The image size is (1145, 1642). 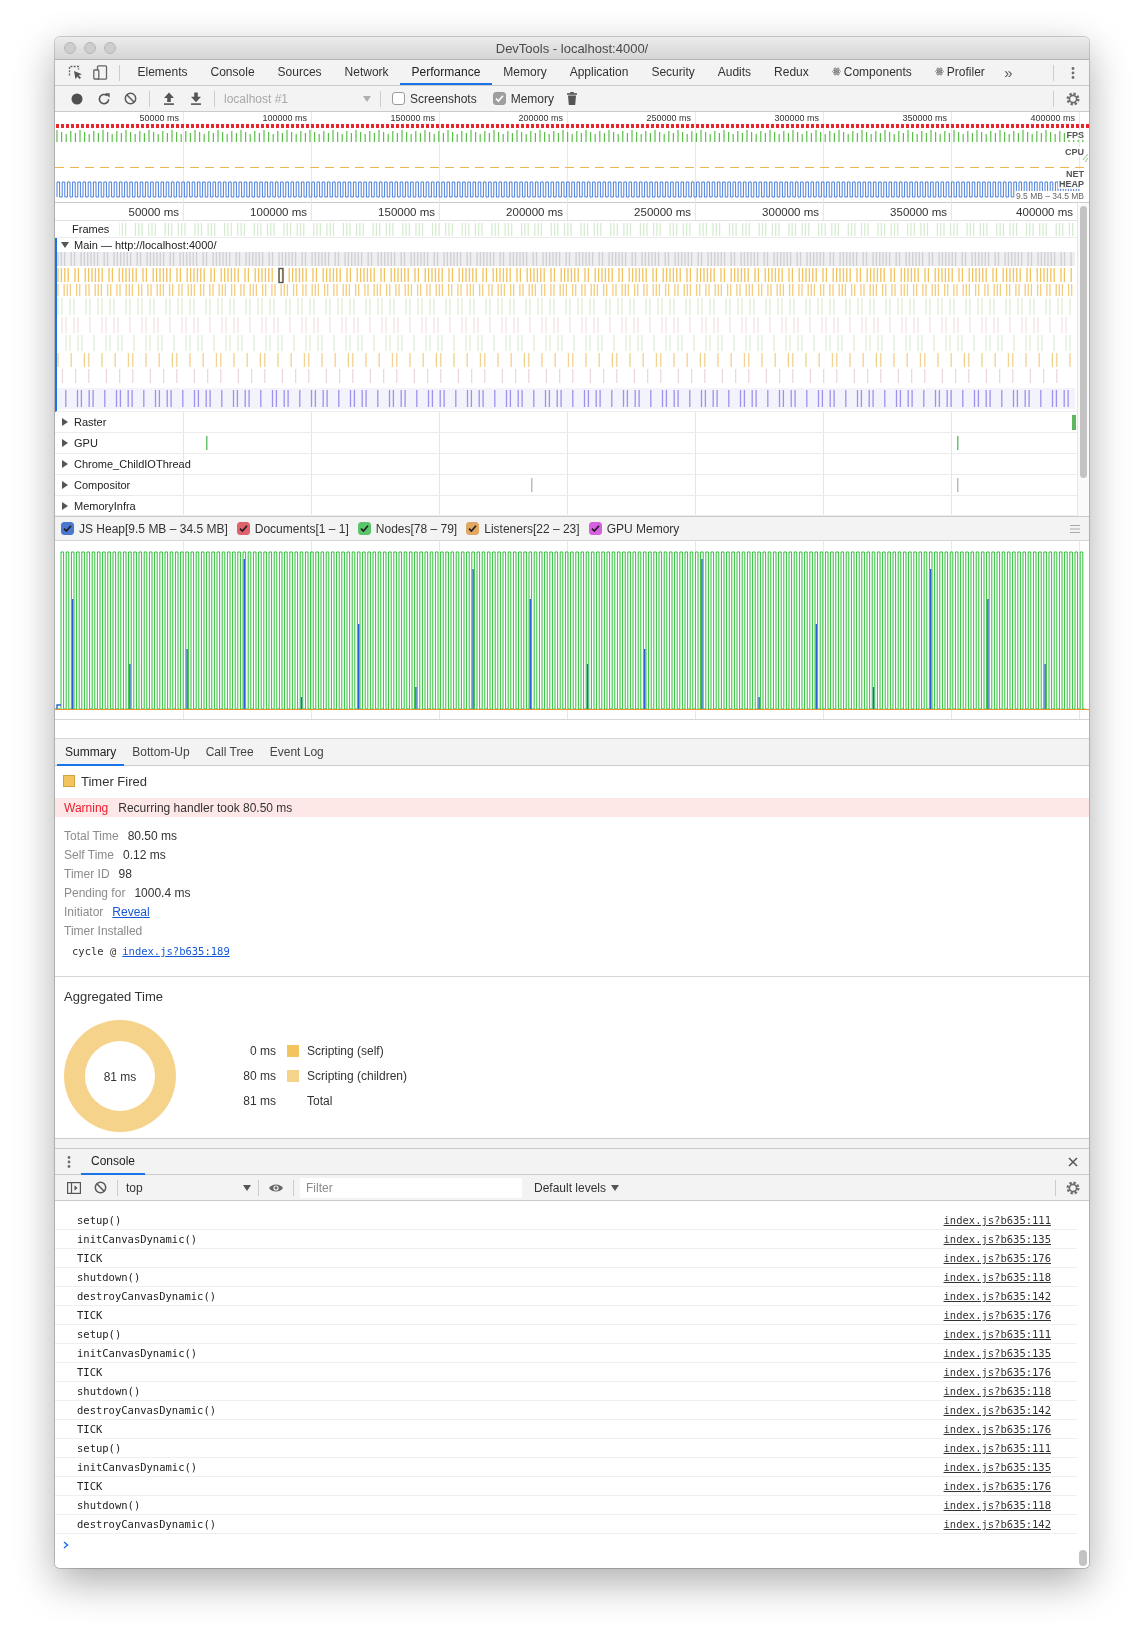 What do you see at coordinates (1008, 72) in the screenshot?
I see `more-tabs-button: »` at bounding box center [1008, 72].